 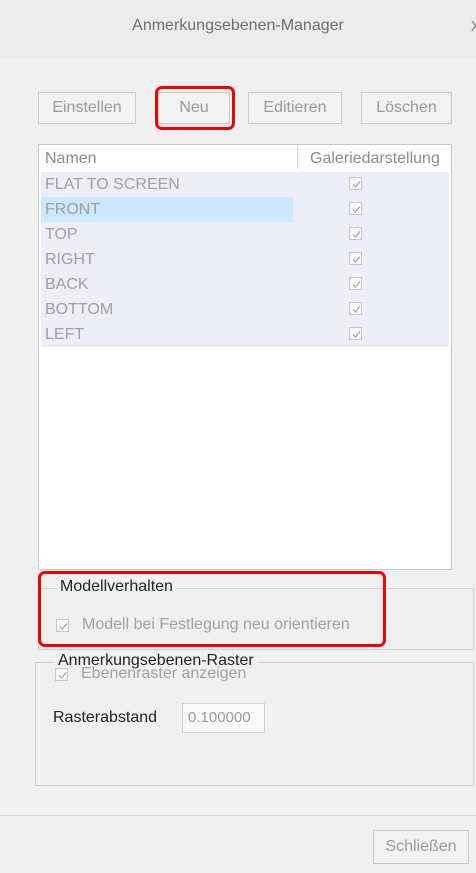 What do you see at coordinates (375, 159) in the screenshot?
I see `column-header-gallery: Galeriedarstellung` at bounding box center [375, 159].